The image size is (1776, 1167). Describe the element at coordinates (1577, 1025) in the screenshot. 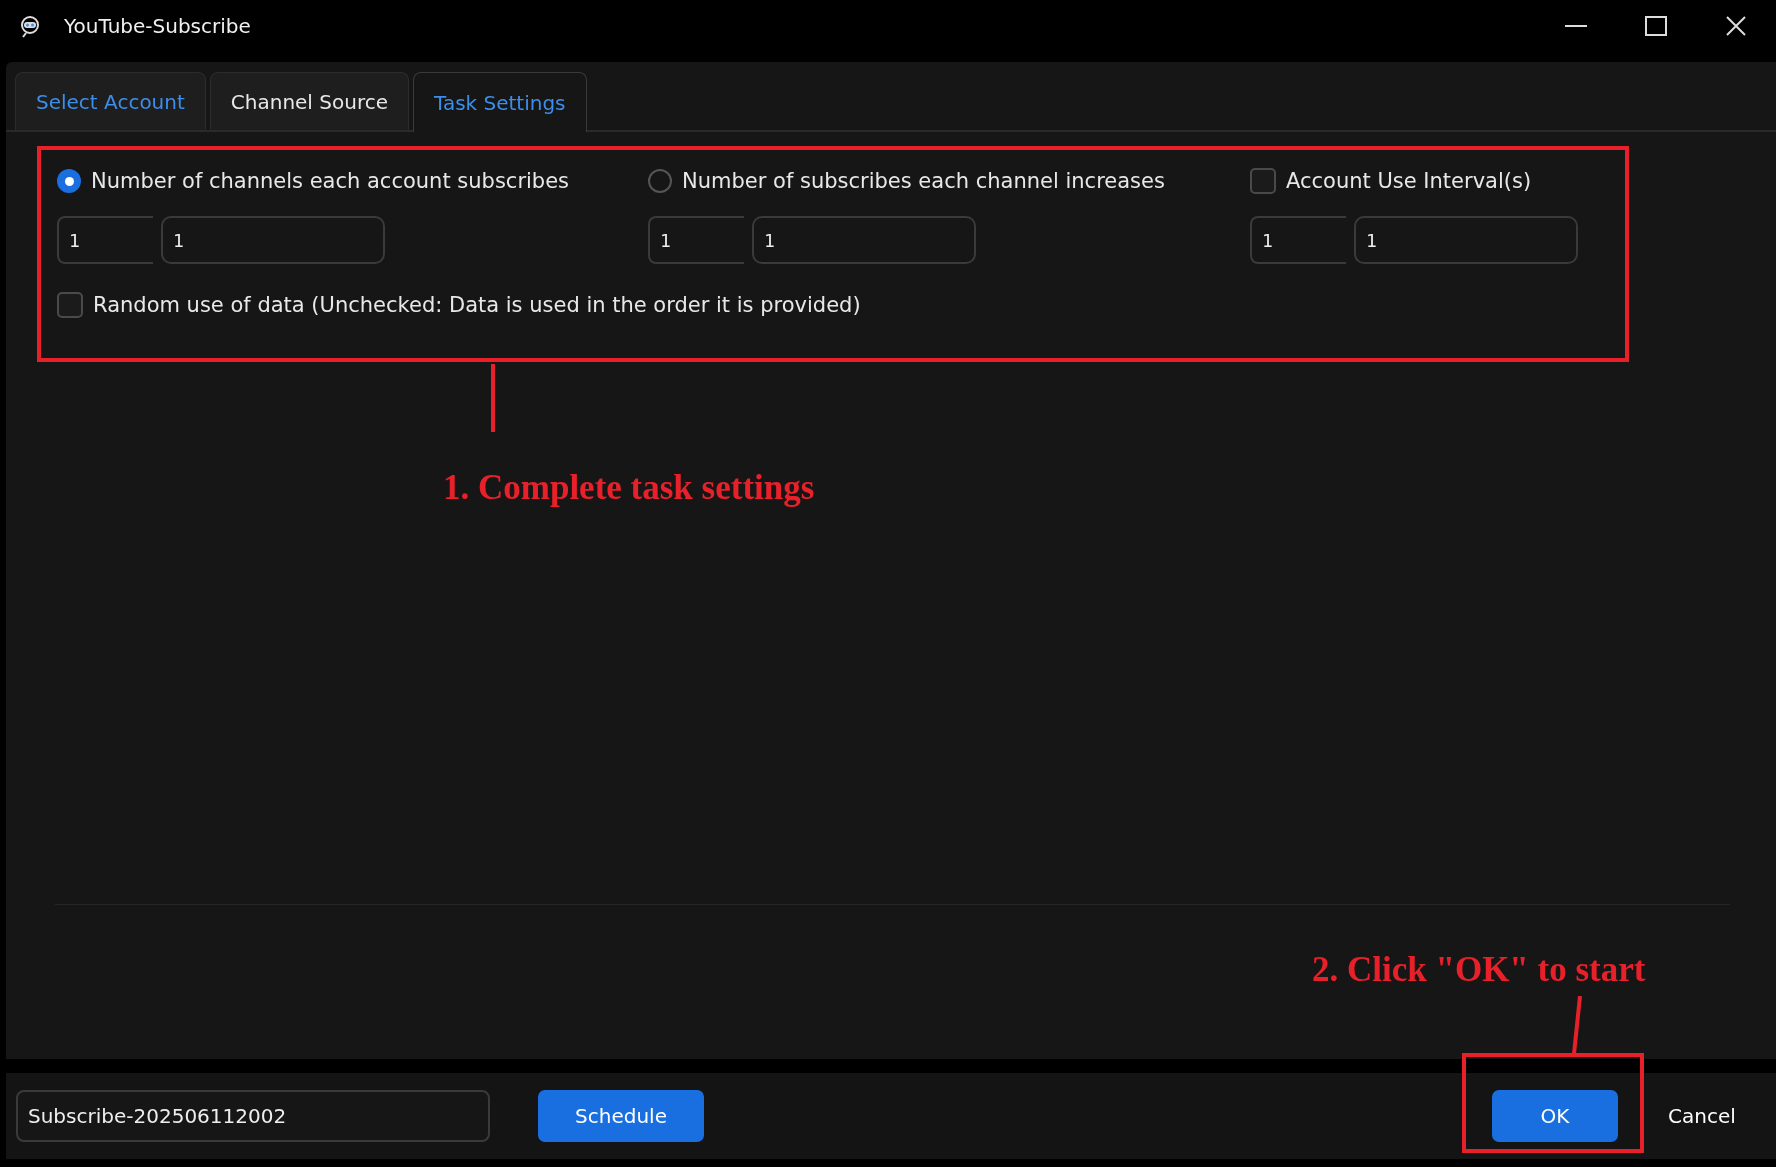

I see `leader-line` at that location.